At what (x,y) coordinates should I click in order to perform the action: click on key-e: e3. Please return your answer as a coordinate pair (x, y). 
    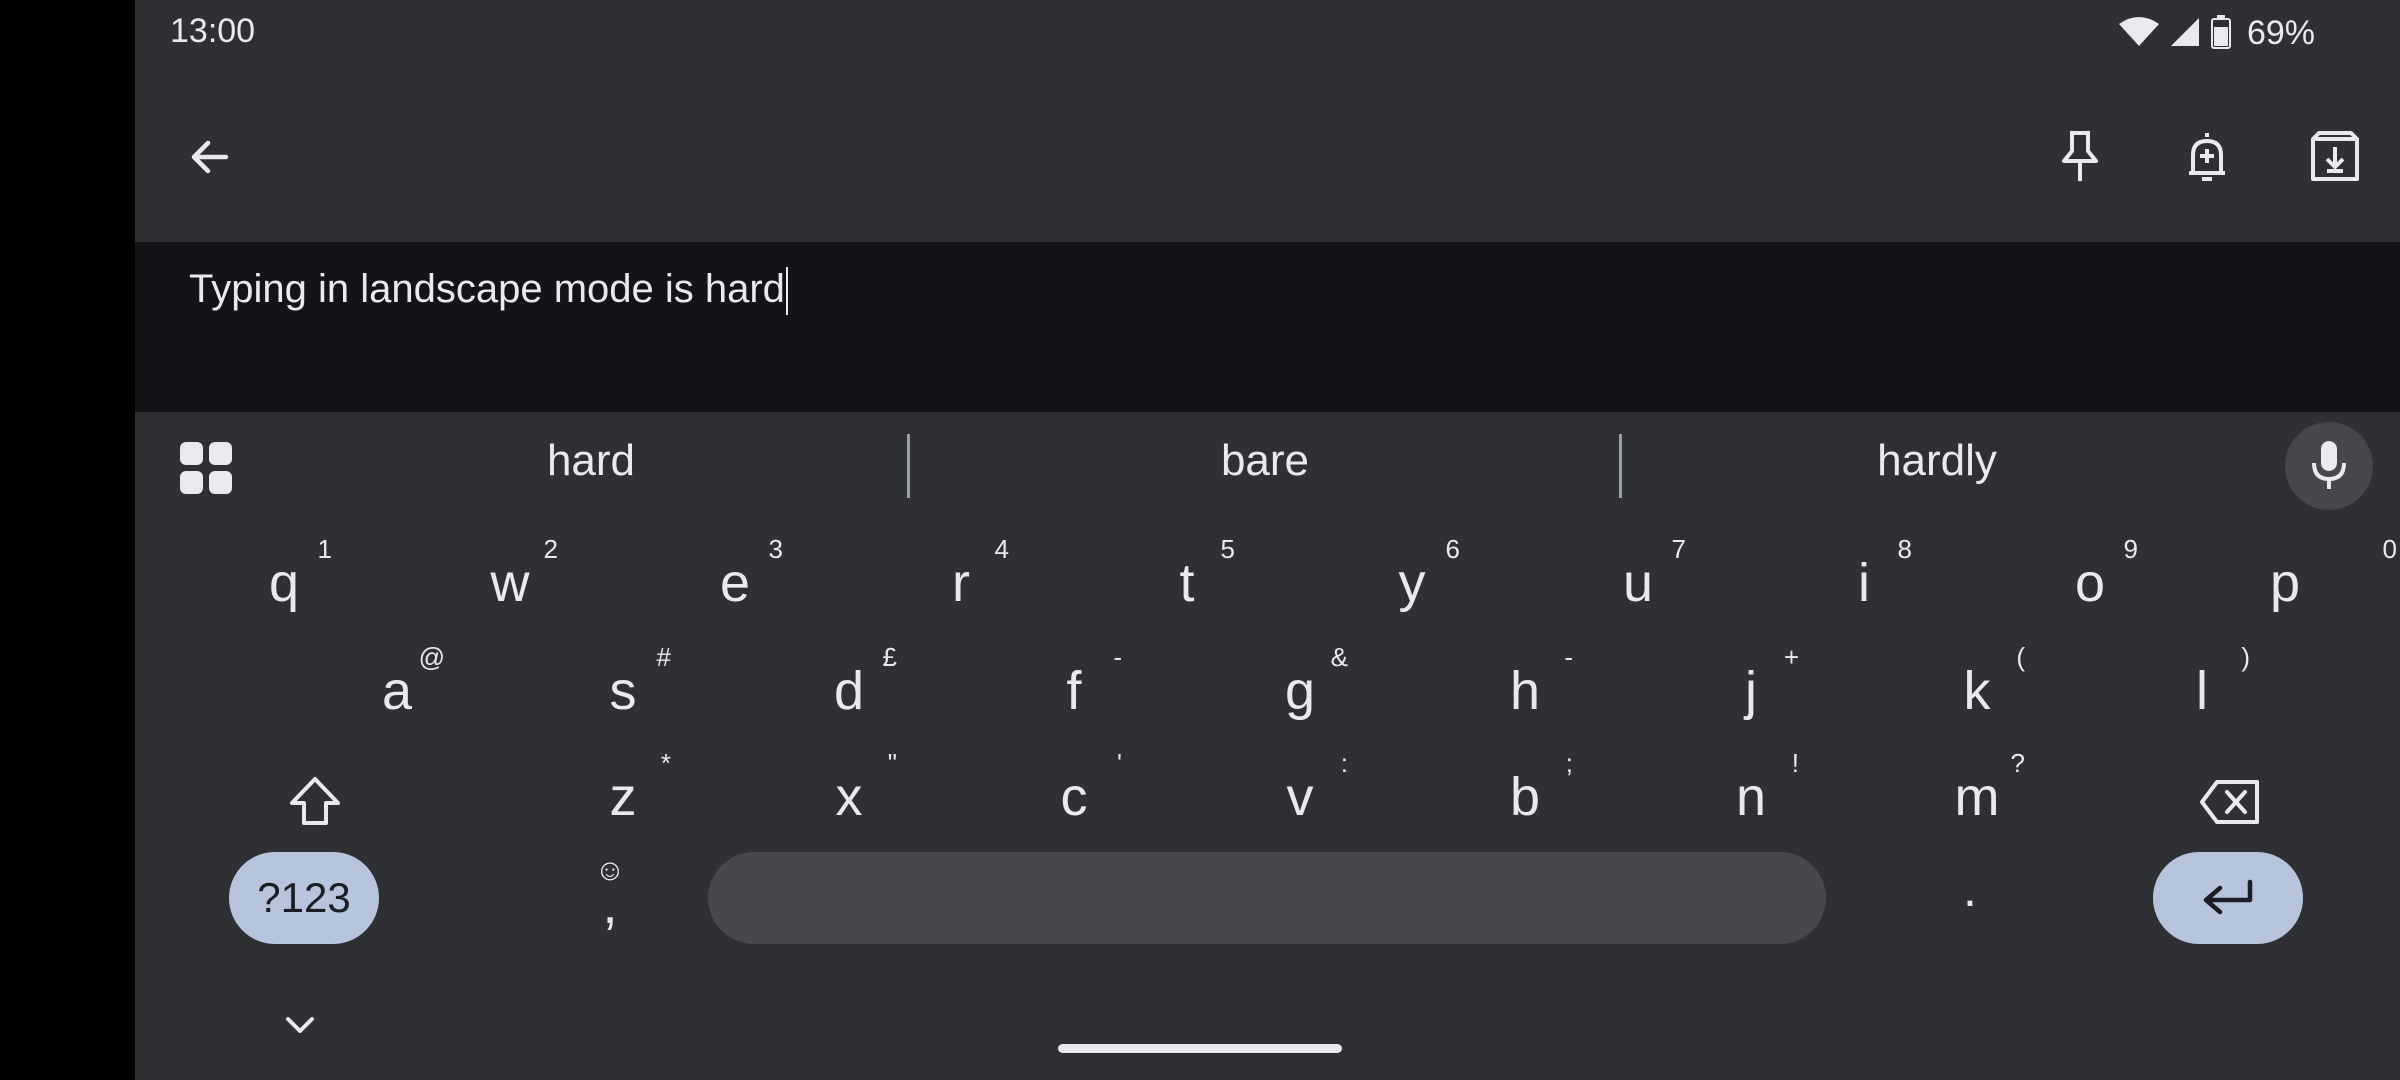
    Looking at the image, I should click on (735, 582).